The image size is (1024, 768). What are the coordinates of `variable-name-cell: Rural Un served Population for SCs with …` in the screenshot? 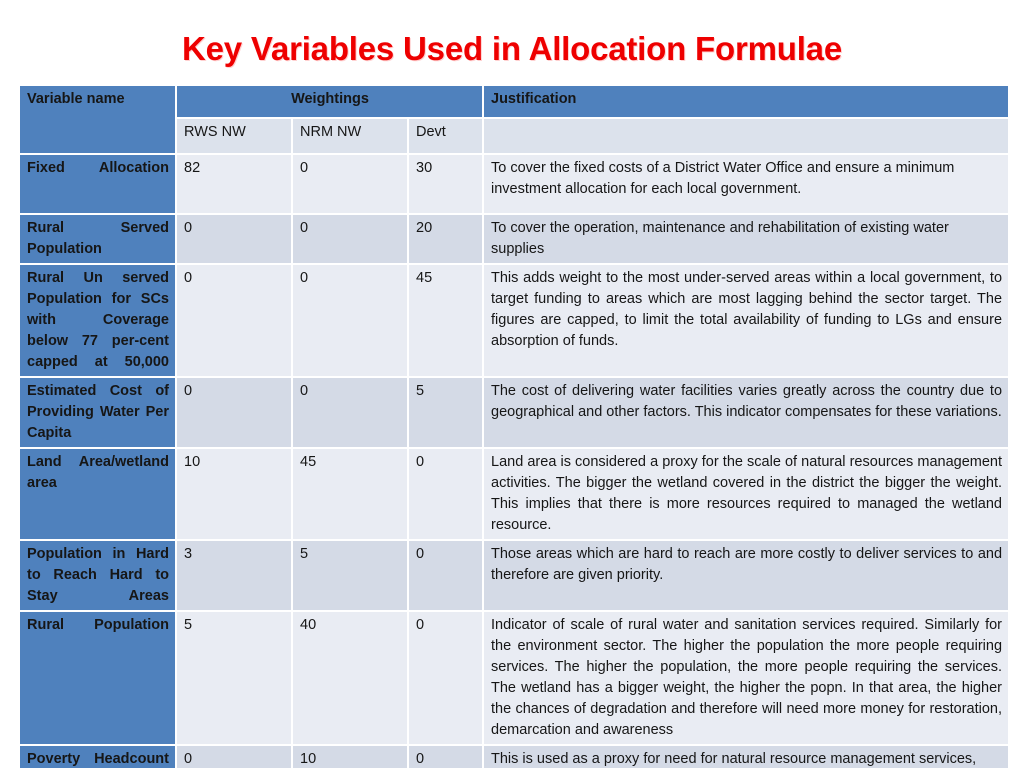 It's located at (97, 321).